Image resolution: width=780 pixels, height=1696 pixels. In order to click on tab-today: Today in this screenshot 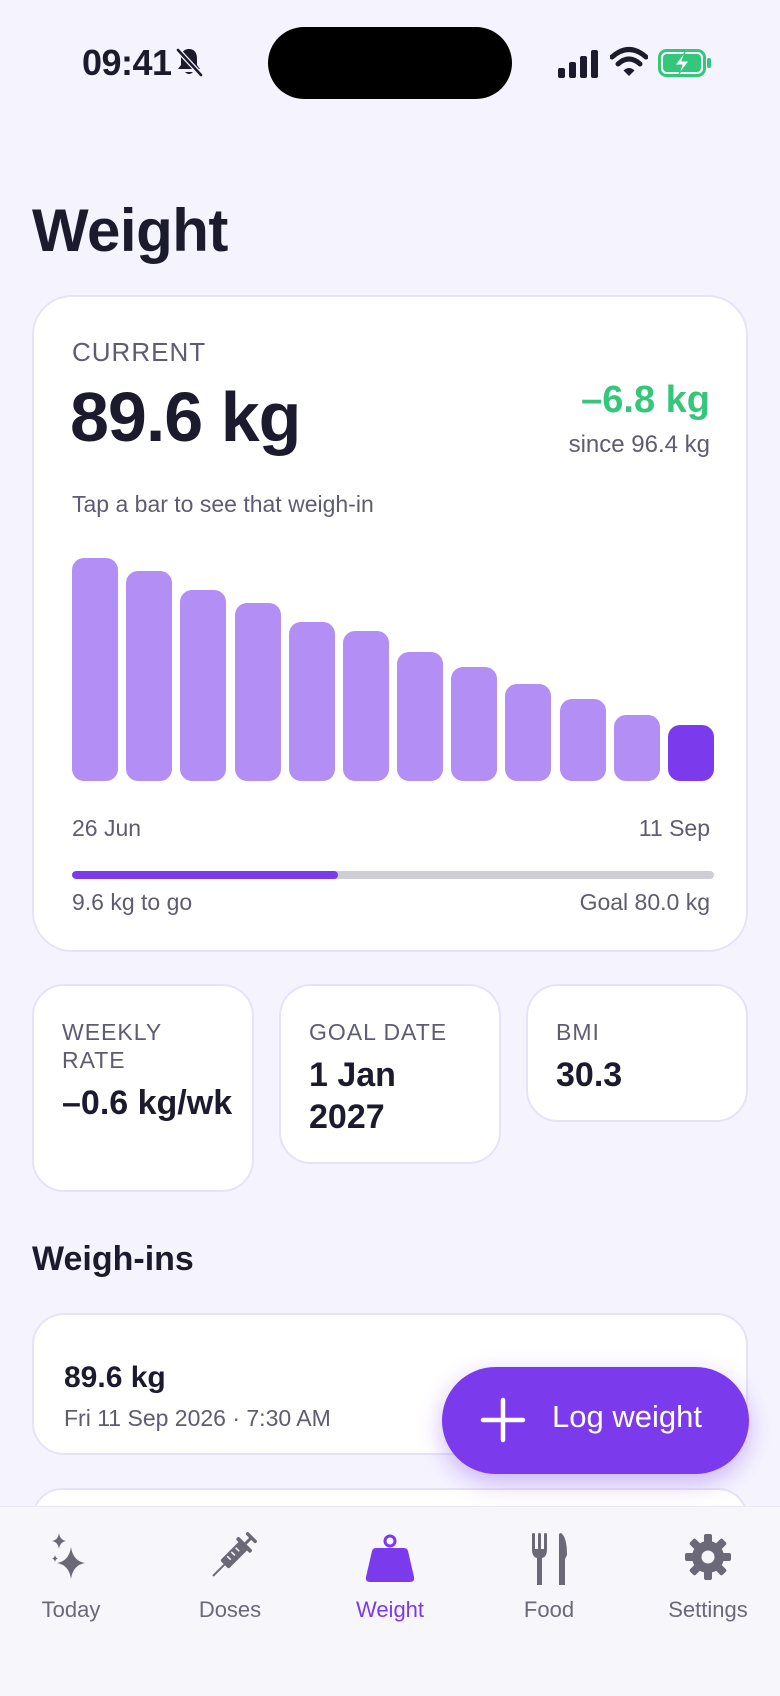, I will do `click(74, 1585)`.